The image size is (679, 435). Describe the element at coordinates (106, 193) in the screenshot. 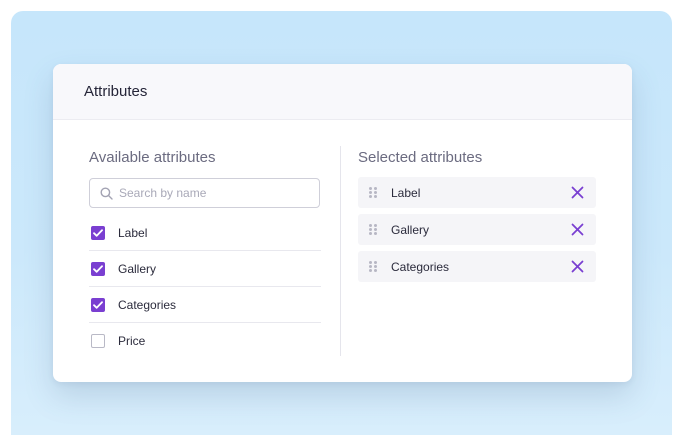

I see `search-icon` at that location.